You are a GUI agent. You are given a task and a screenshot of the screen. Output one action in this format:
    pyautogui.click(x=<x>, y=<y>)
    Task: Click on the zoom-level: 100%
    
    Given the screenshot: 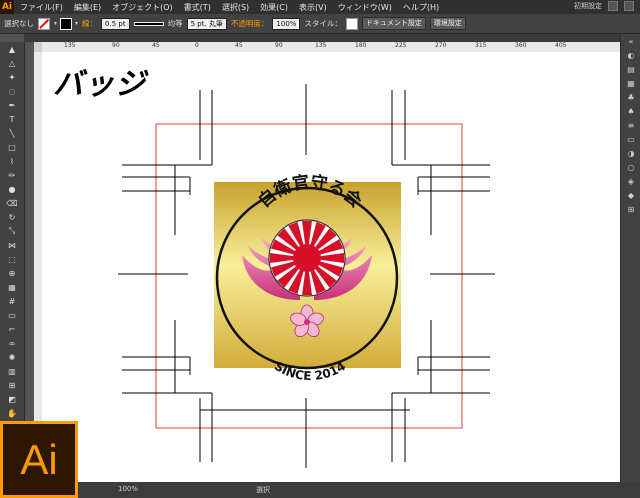 What is the action you would take?
    pyautogui.click(x=128, y=489)
    